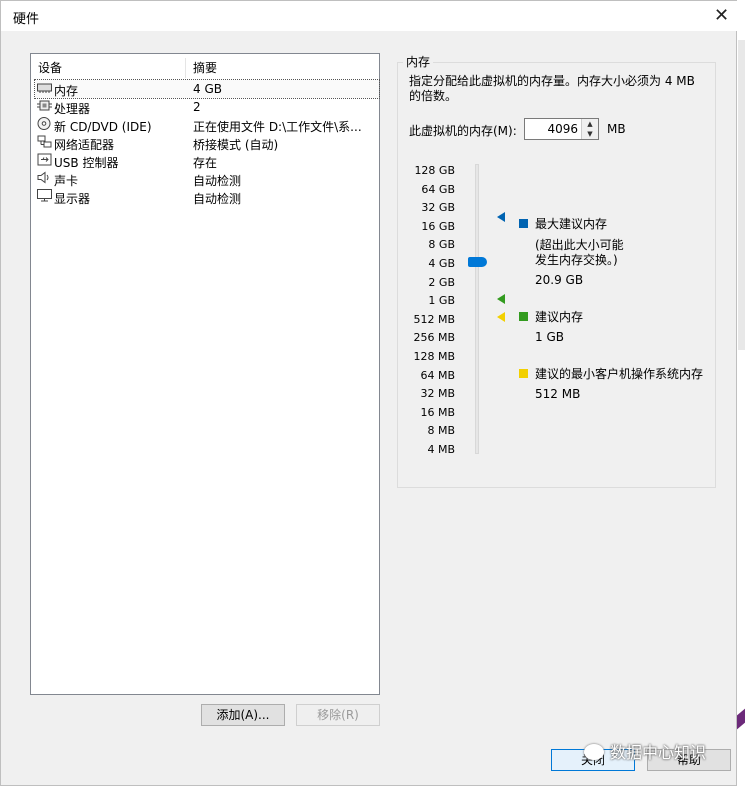 This screenshot has width=745, height=786. What do you see at coordinates (619, 374) in the screenshot?
I see `legend-min-title: 建议的最小客户机操作系统内存` at bounding box center [619, 374].